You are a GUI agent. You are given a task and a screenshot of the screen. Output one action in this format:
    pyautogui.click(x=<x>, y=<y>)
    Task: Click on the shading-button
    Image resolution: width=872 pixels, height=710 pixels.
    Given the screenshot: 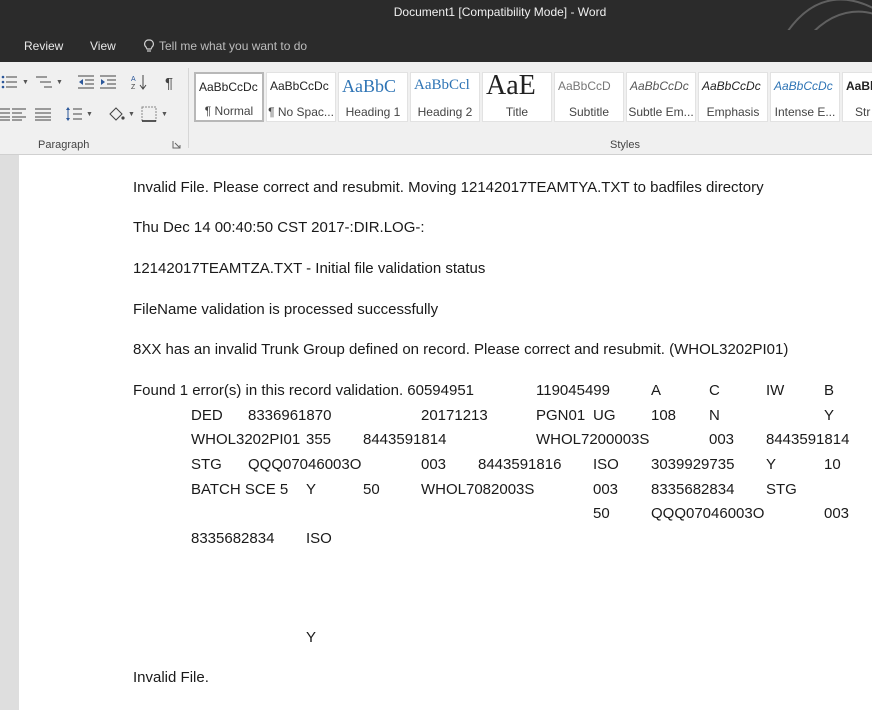 What is the action you would take?
    pyautogui.click(x=116, y=114)
    